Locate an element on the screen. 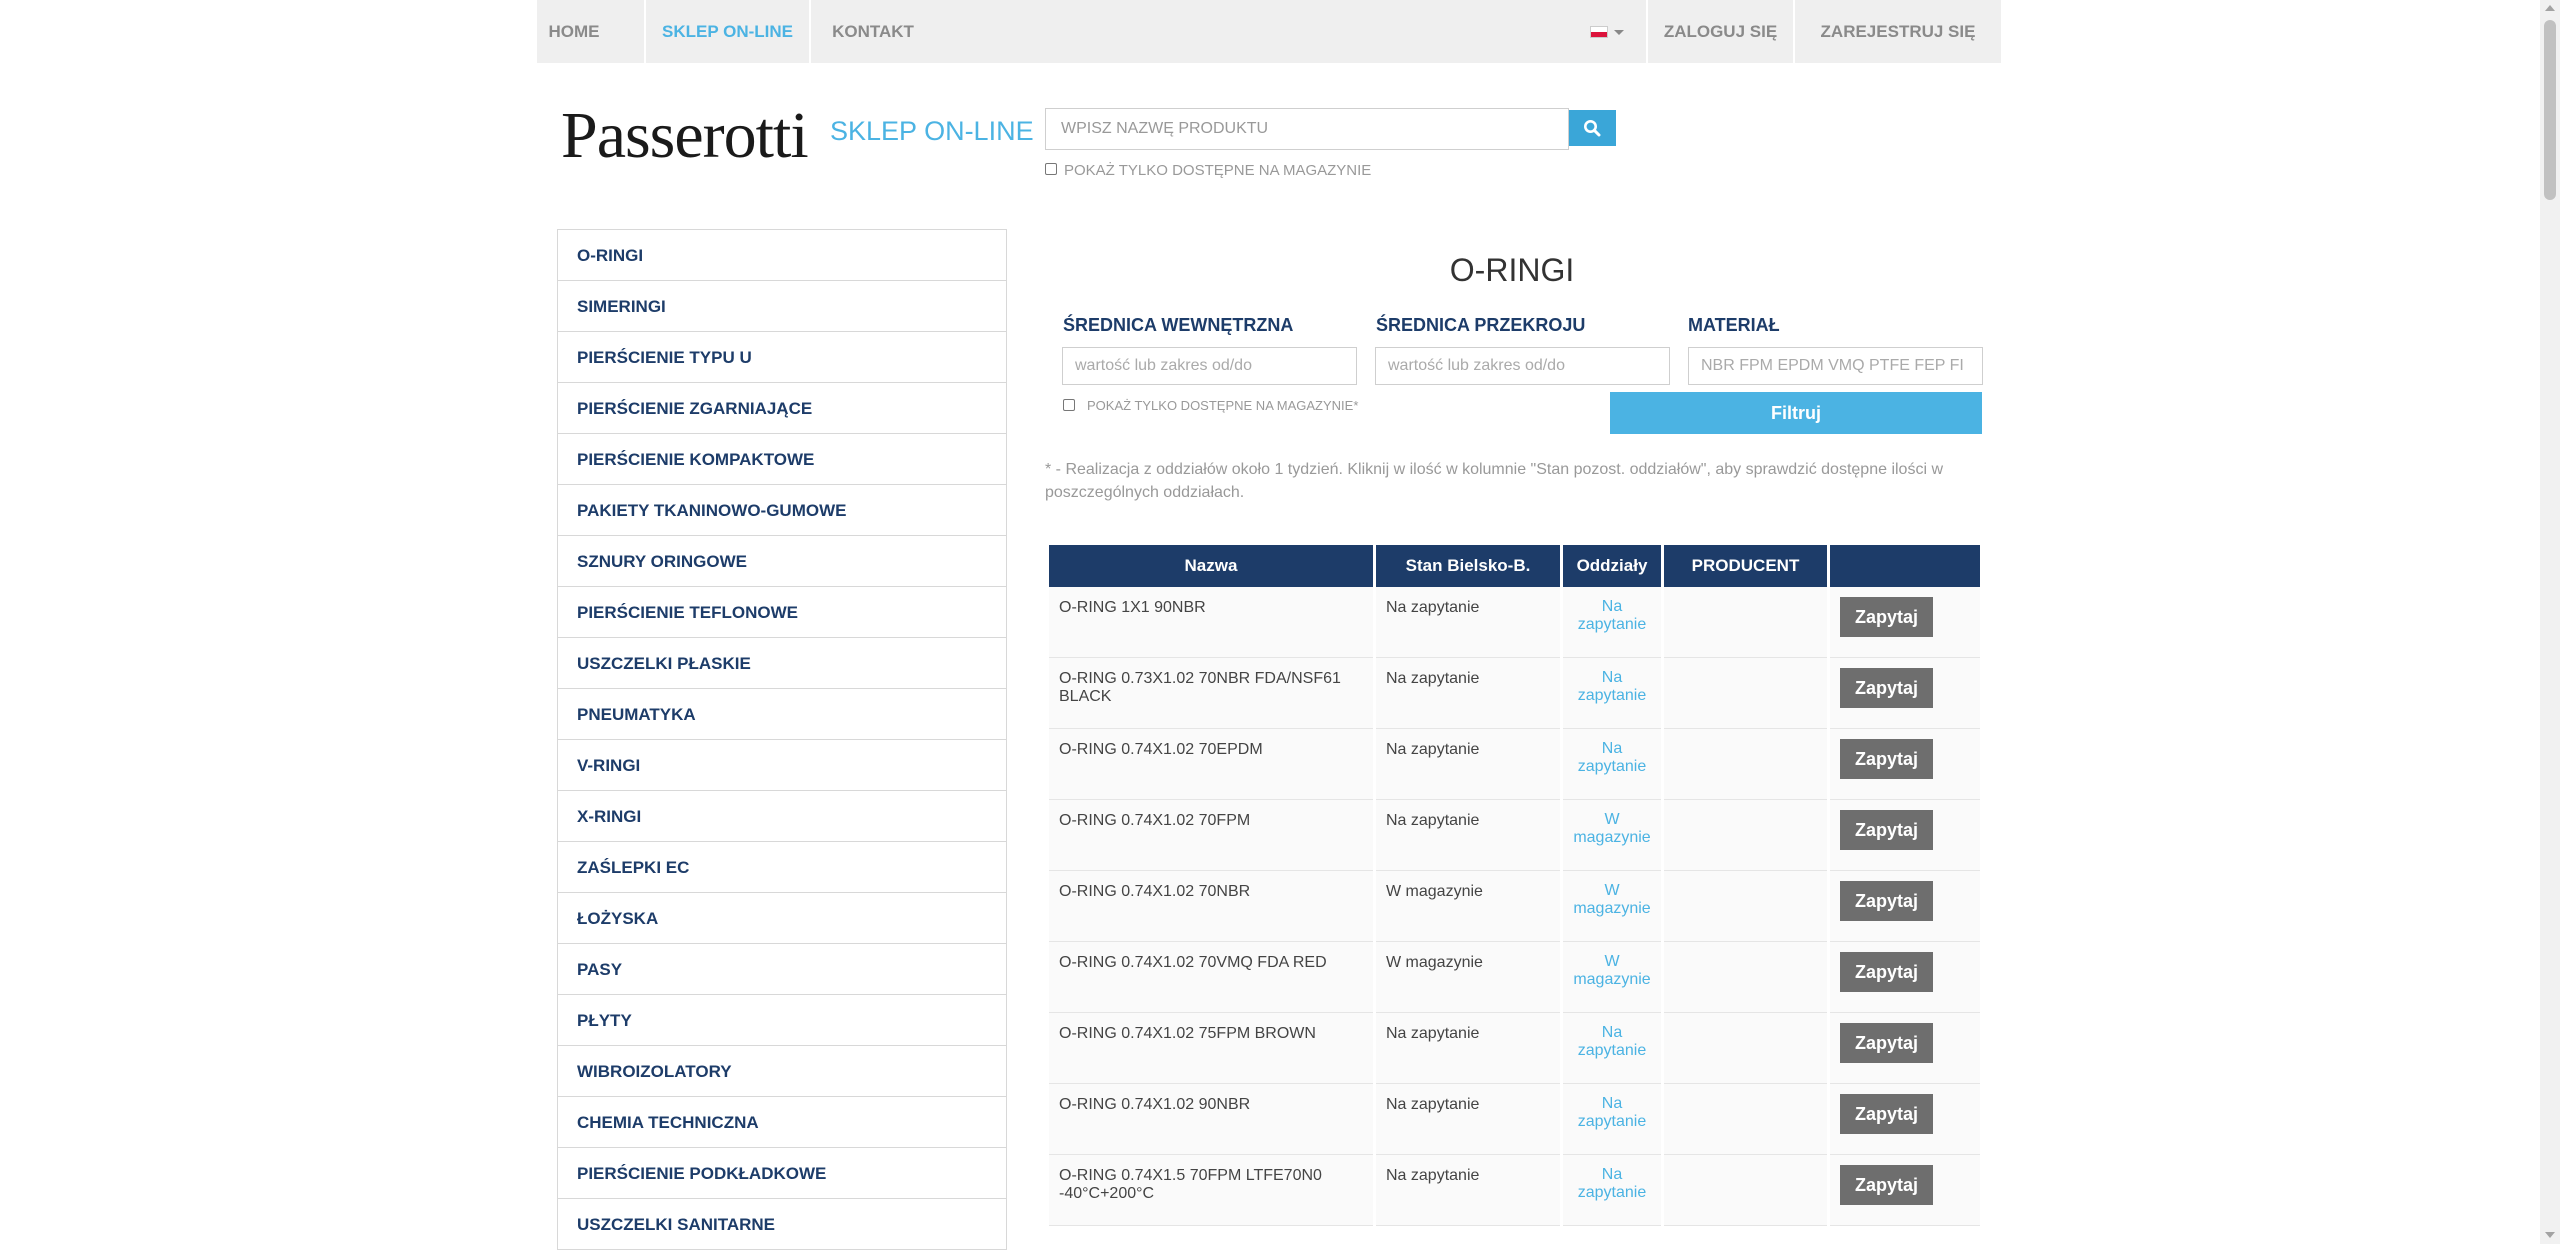  sidebar-item: PIERŚCIENIE TEFLONOWE is located at coordinates (782, 612).